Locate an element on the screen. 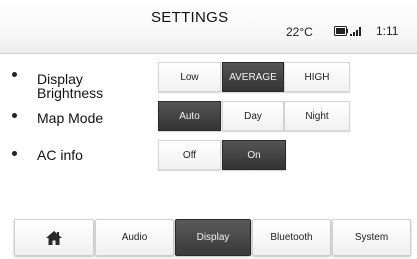  tab-system: System is located at coordinates (371, 237).